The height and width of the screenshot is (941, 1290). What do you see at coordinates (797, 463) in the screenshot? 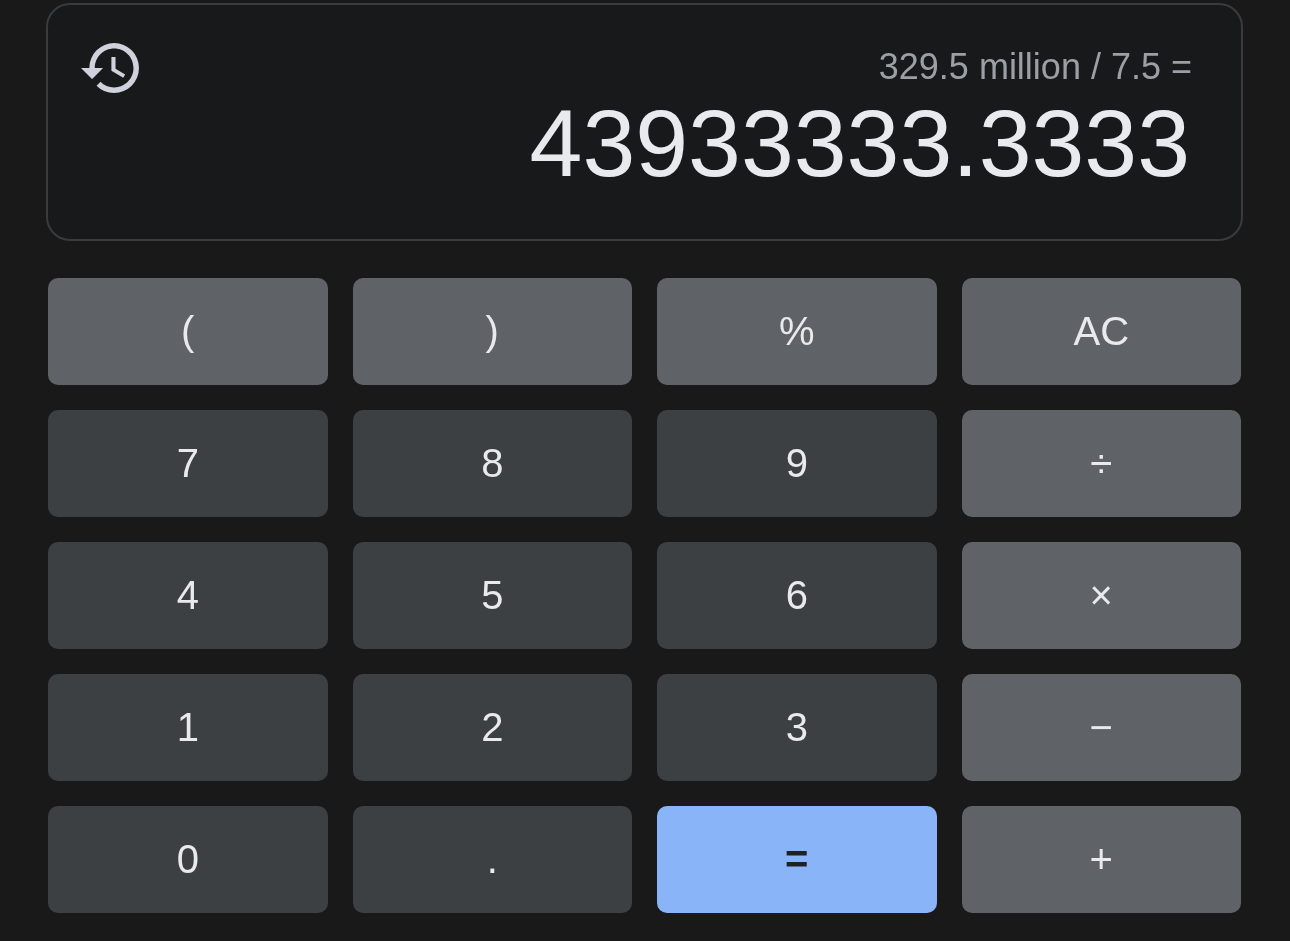
I see `digit-key: 9` at bounding box center [797, 463].